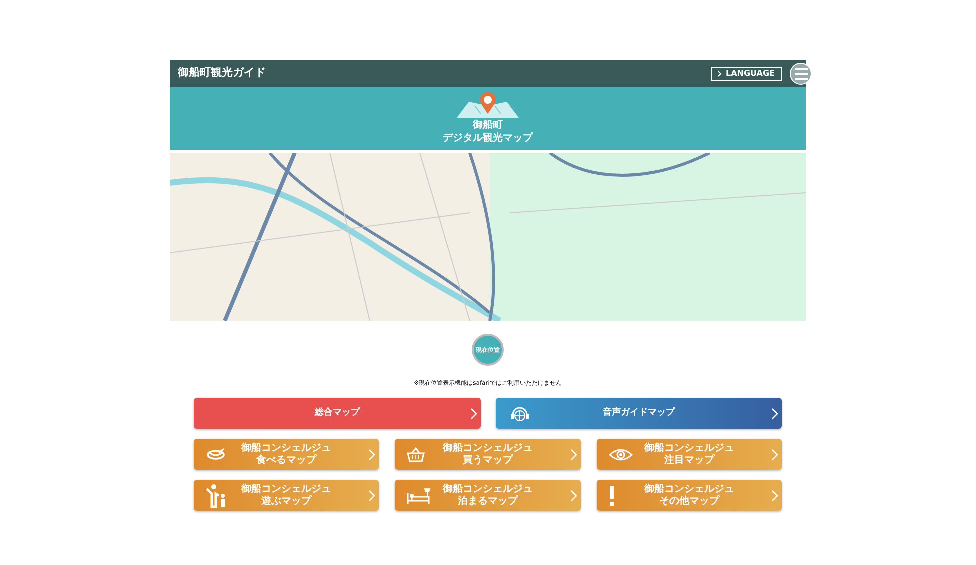 The image size is (976, 565). What do you see at coordinates (217, 496) in the screenshot?
I see `parent-child-icon` at bounding box center [217, 496].